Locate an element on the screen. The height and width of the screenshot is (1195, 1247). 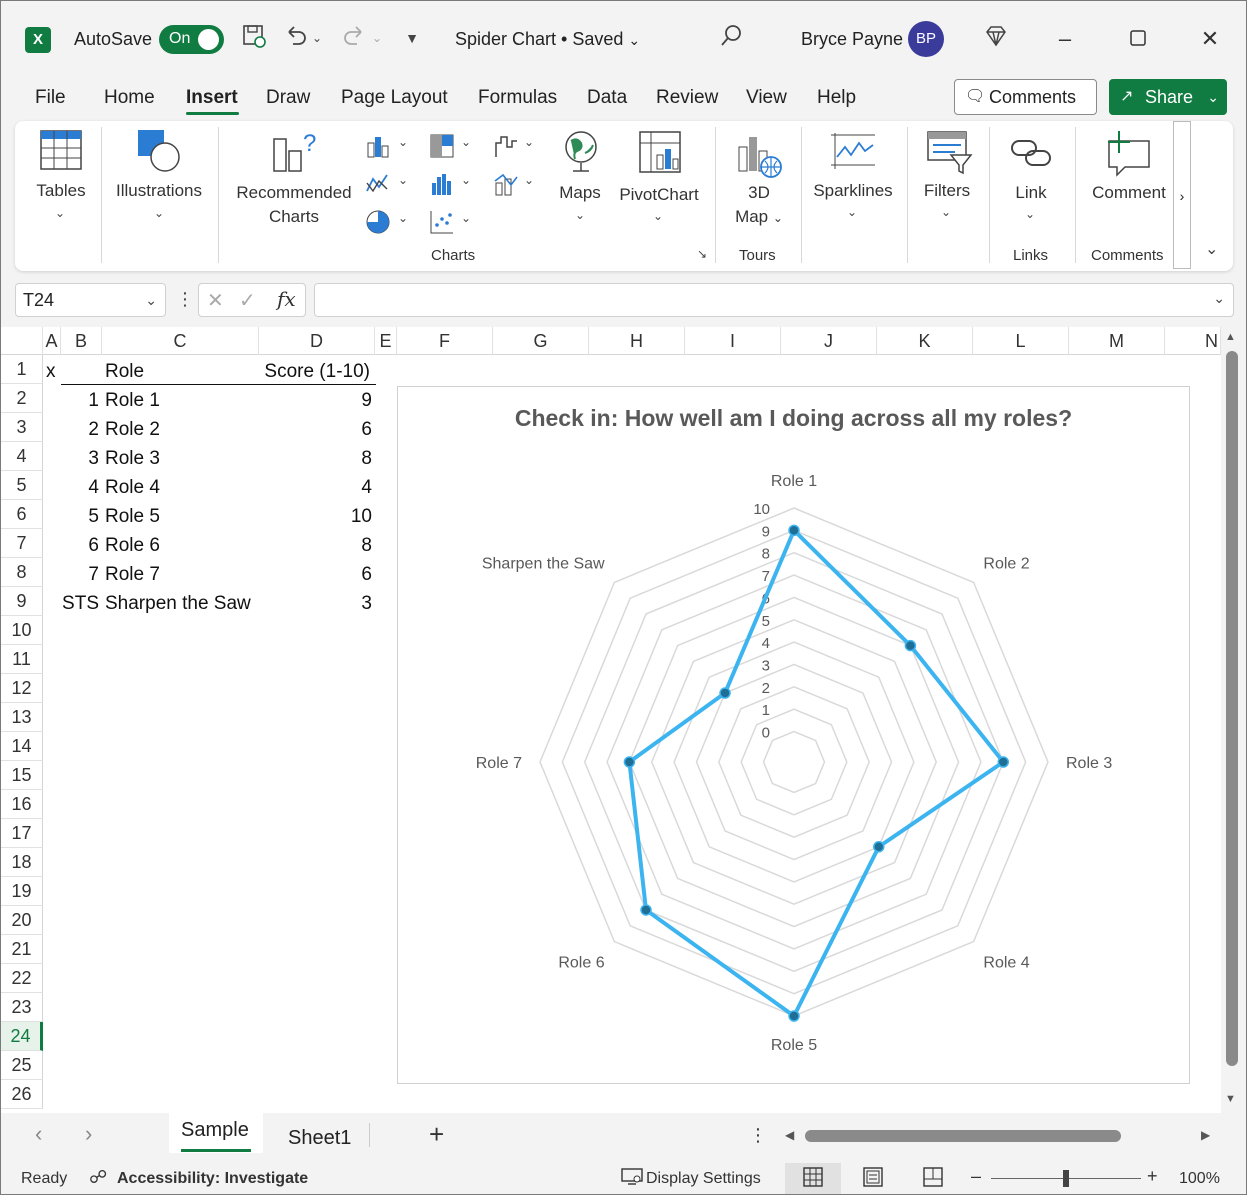
zoom-slider-thumb is located at coordinates (1066, 1178).